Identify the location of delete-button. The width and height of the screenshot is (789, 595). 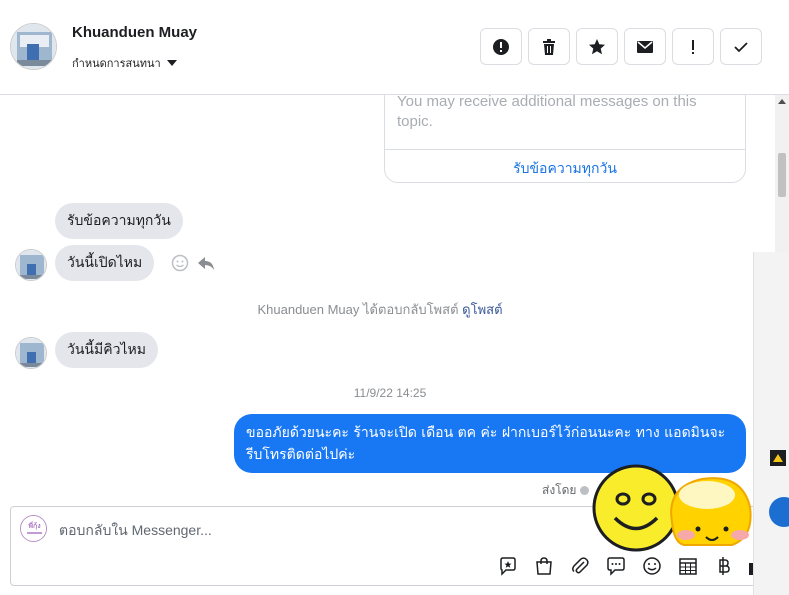
(549, 46).